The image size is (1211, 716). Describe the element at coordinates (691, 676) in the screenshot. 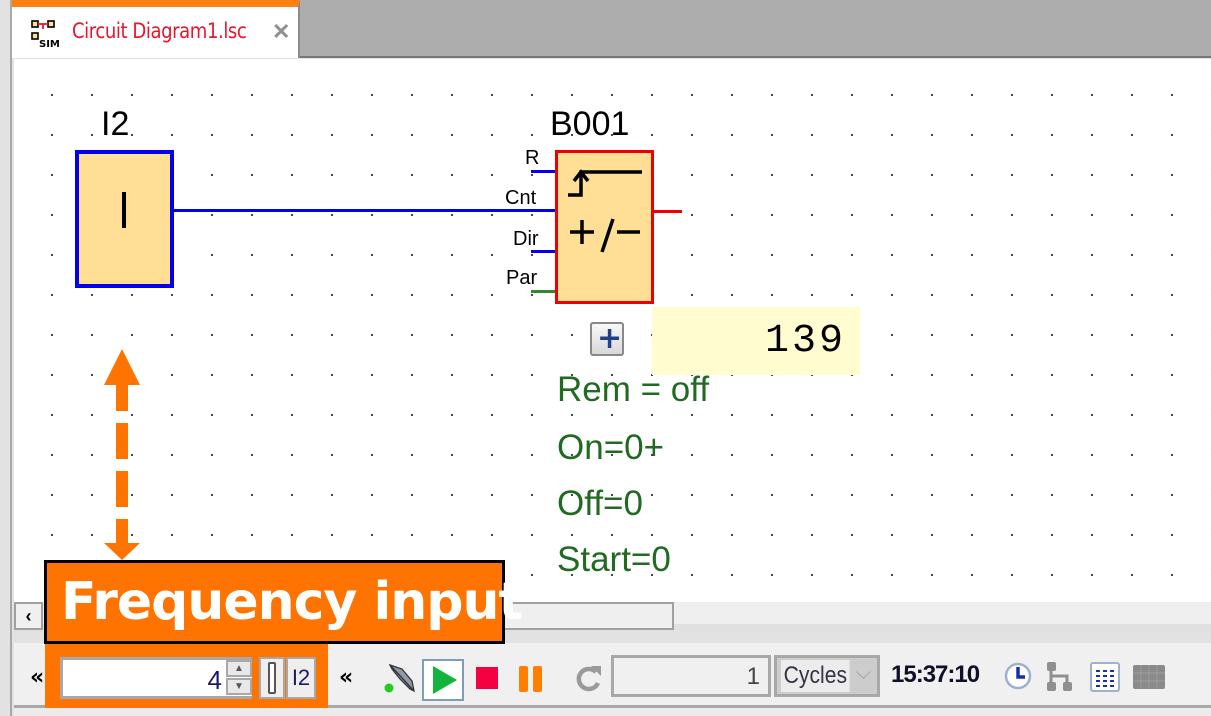

I see `cycles-count-input: 1` at that location.